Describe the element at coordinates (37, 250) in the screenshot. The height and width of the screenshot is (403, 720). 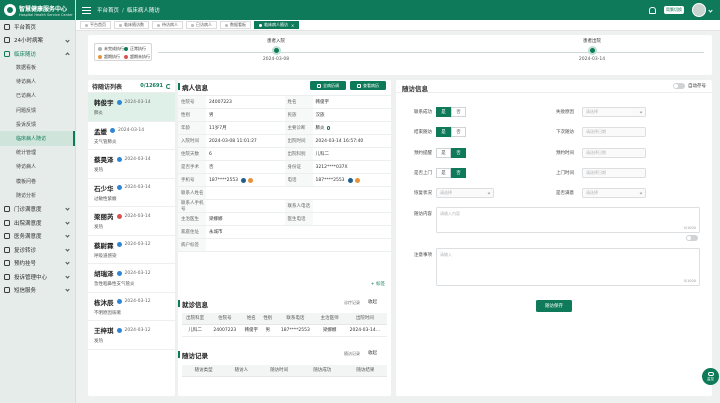
I see `sidebar-item: 复诊转诊` at that location.